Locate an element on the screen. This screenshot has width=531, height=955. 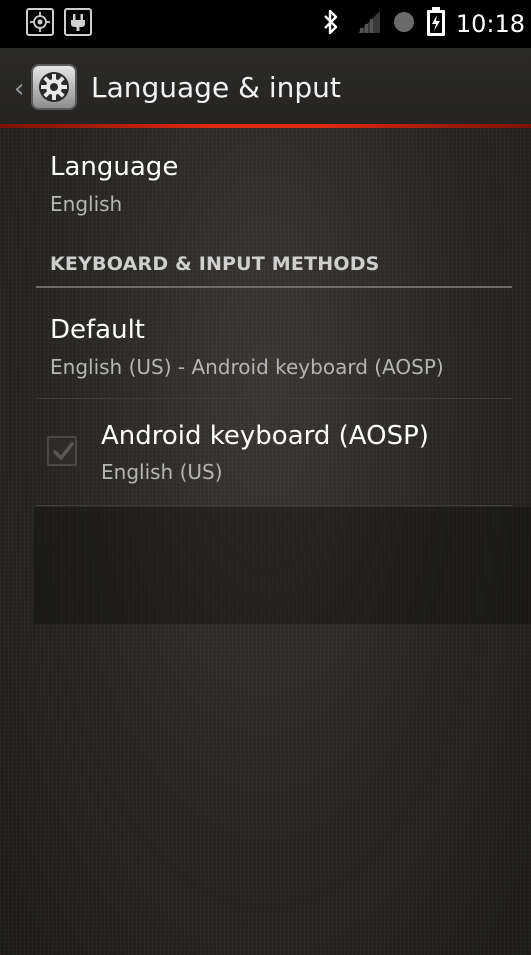
accent-divider is located at coordinates (265, 126).